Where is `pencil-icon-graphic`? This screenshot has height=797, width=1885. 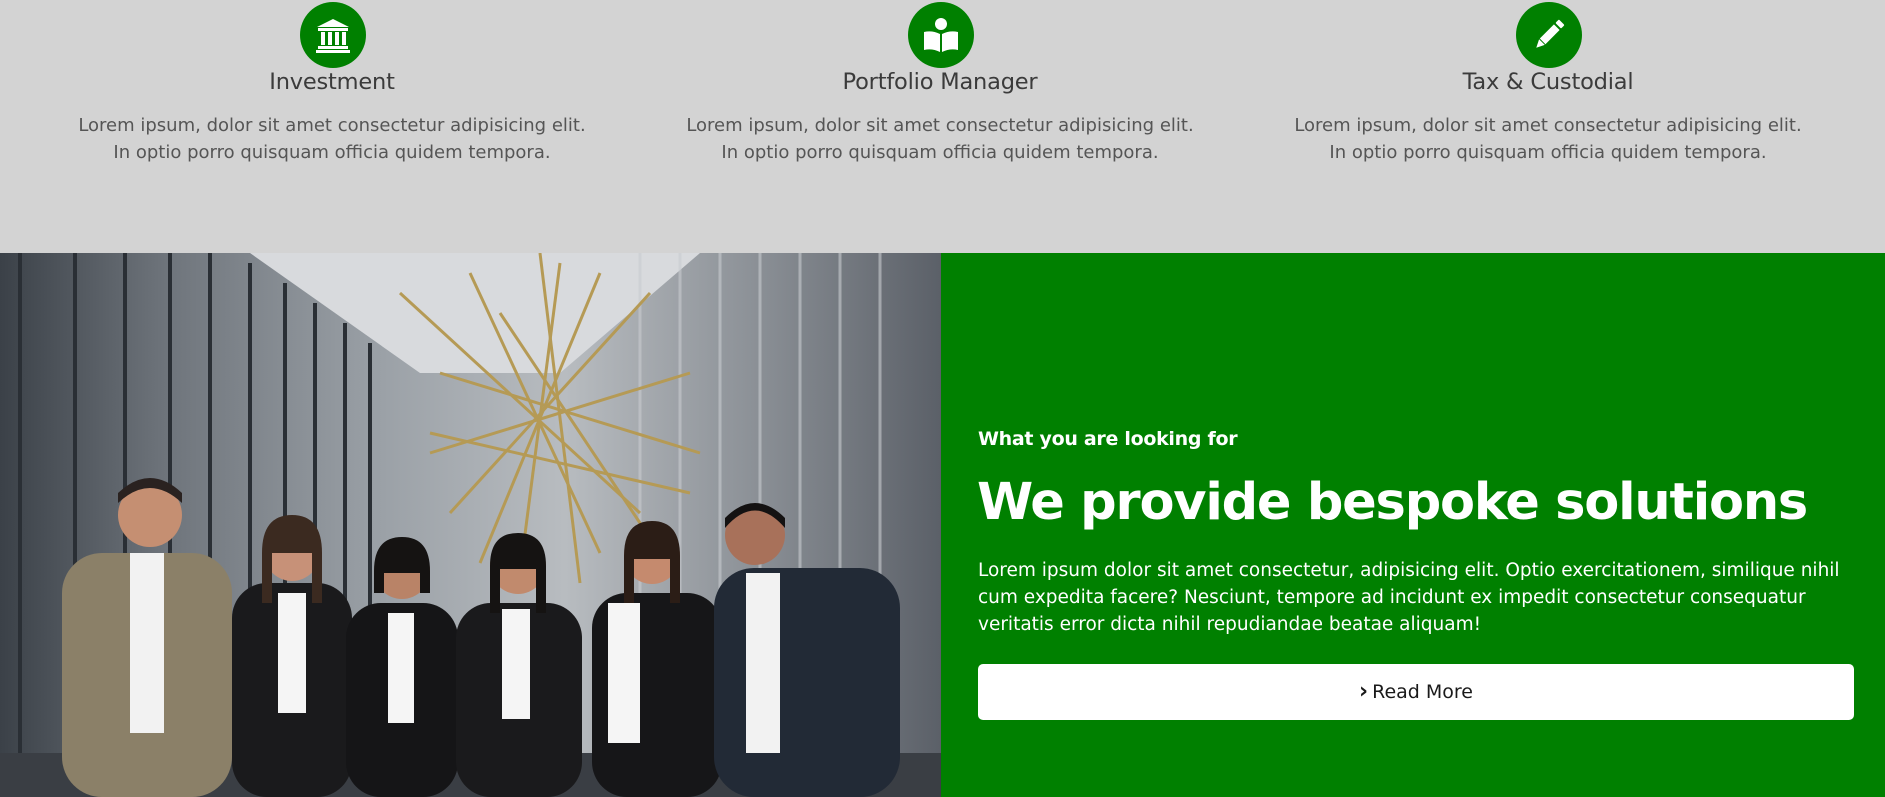 pencil-icon-graphic is located at coordinates (1550, 33).